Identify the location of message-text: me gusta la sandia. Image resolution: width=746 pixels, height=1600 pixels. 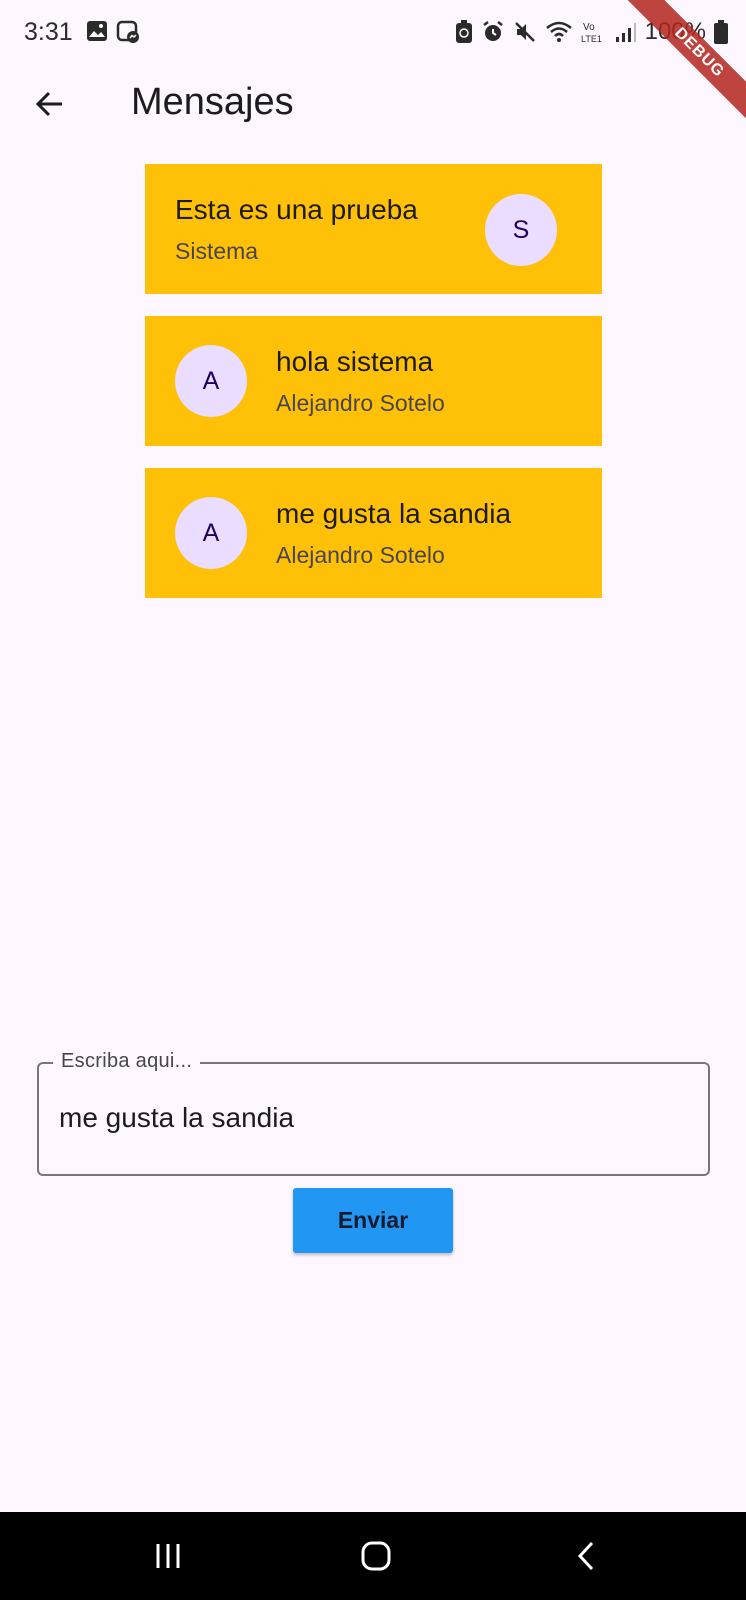
(394, 513).